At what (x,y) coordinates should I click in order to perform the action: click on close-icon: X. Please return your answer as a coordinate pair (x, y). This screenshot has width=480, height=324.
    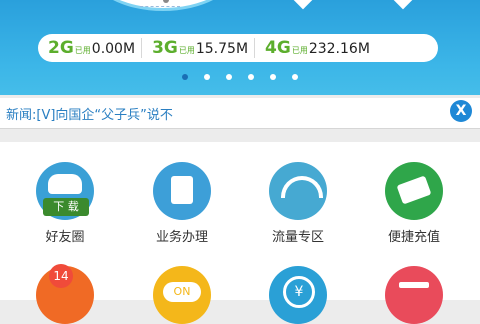
    Looking at the image, I should click on (461, 111).